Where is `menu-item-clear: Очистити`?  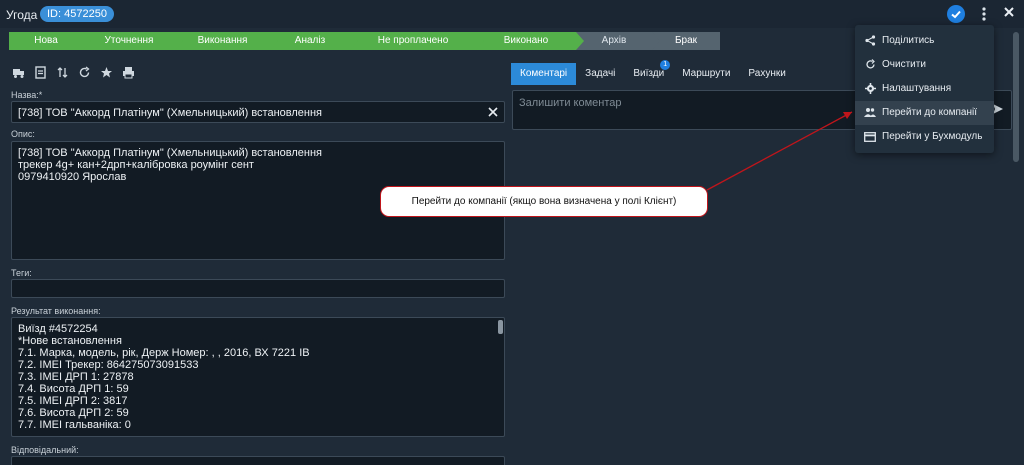
menu-item-clear: Очистити is located at coordinates (924, 65).